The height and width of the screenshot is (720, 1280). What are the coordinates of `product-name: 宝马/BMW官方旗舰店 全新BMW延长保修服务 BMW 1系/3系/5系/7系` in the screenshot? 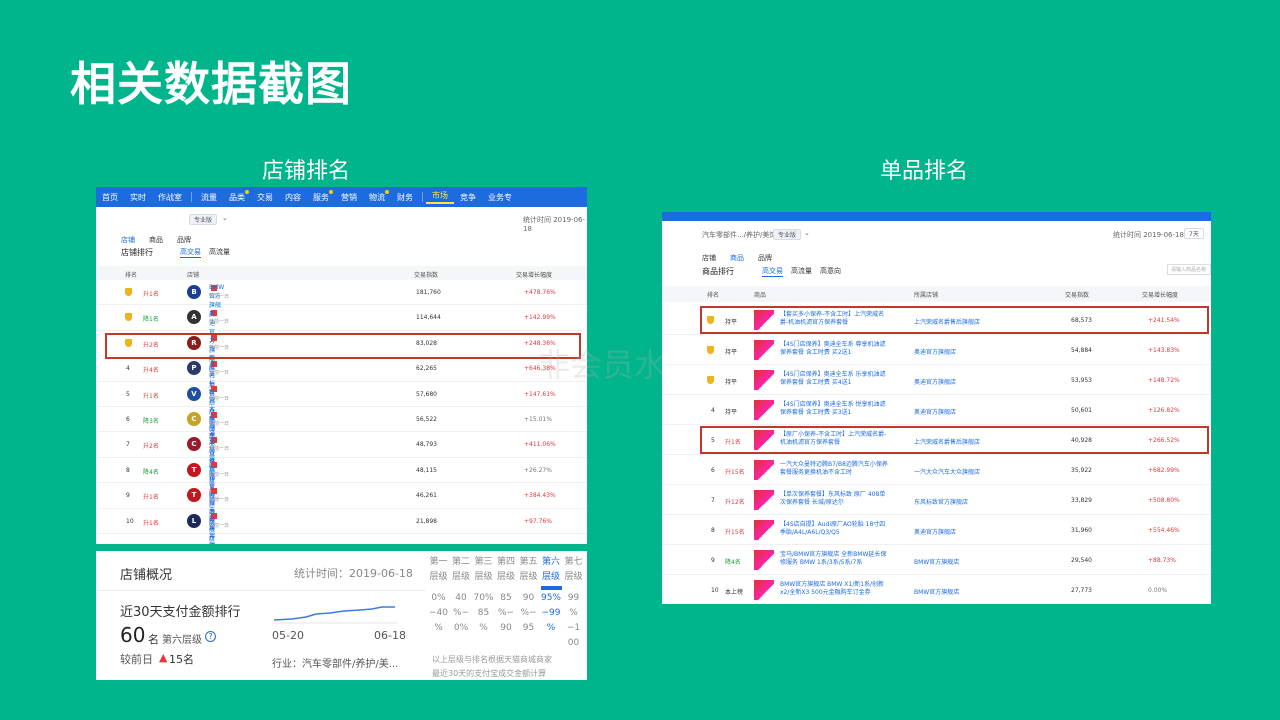 It's located at (835, 559).